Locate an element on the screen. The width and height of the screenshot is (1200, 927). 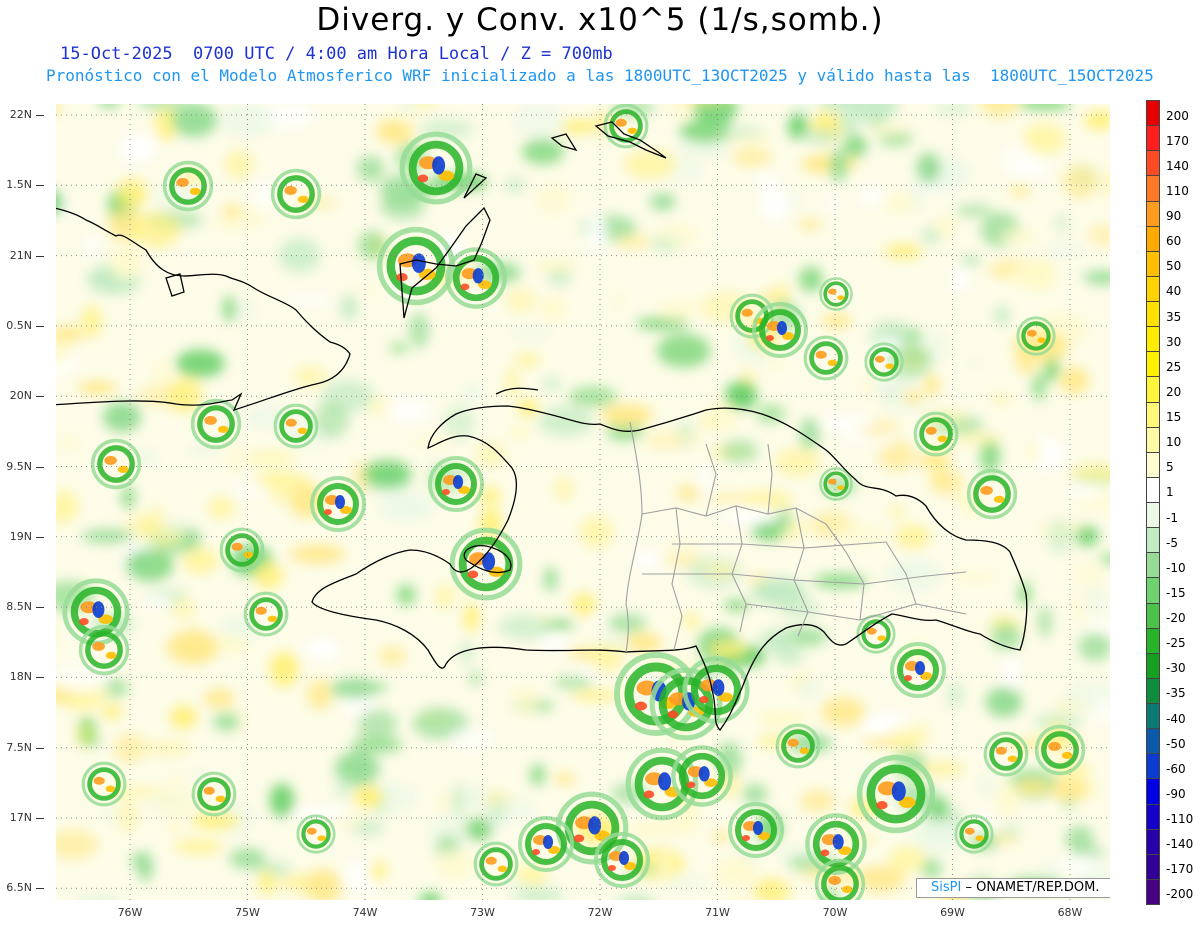
lat-label: 22N is located at coordinates (20, 114).